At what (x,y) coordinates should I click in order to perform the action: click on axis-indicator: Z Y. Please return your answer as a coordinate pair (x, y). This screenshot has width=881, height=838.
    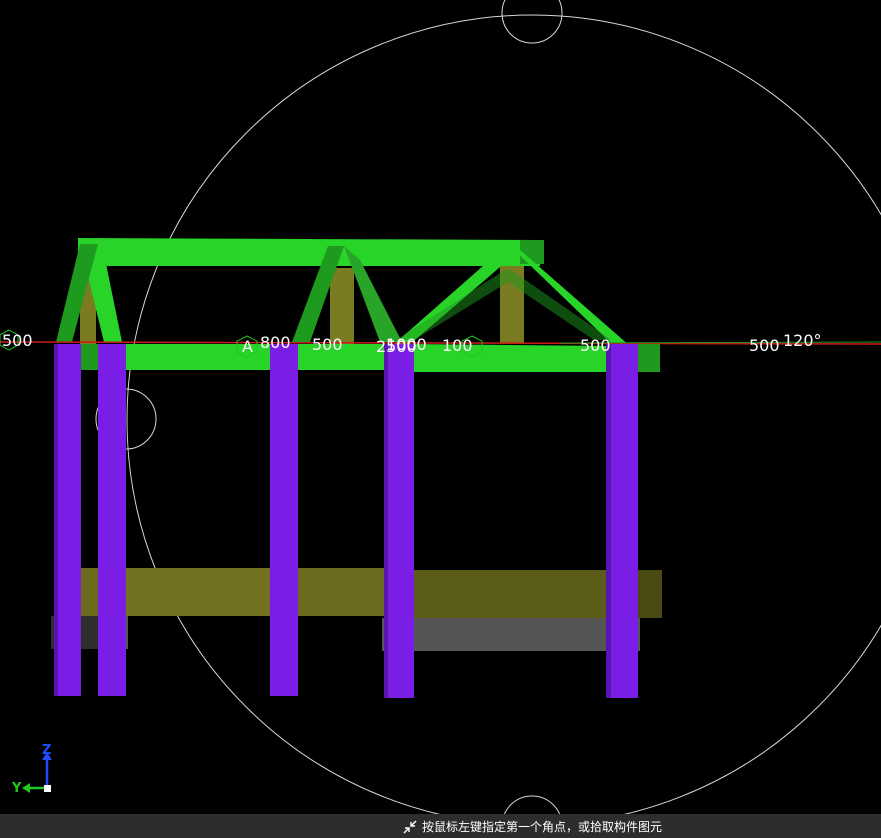
    Looking at the image, I should click on (33, 772).